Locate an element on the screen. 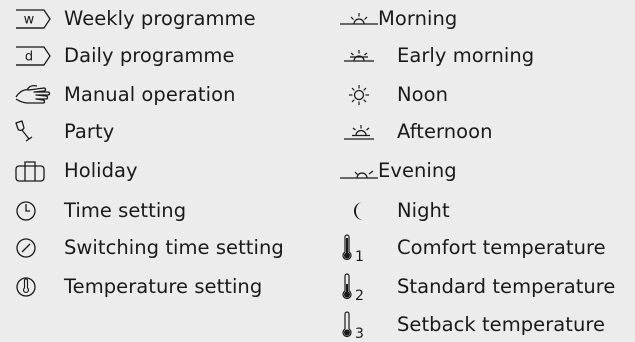 This screenshot has height=342, width=635. holiday-suitcase-icon is located at coordinates (39, 171).